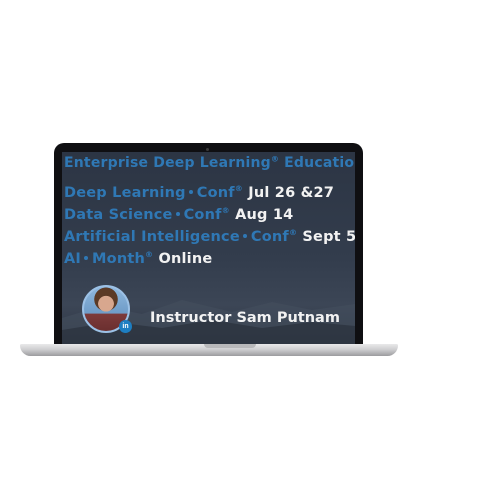  Describe the element at coordinates (152, 237) in the screenshot. I see `event-name: Artificial Intelligence` at that location.